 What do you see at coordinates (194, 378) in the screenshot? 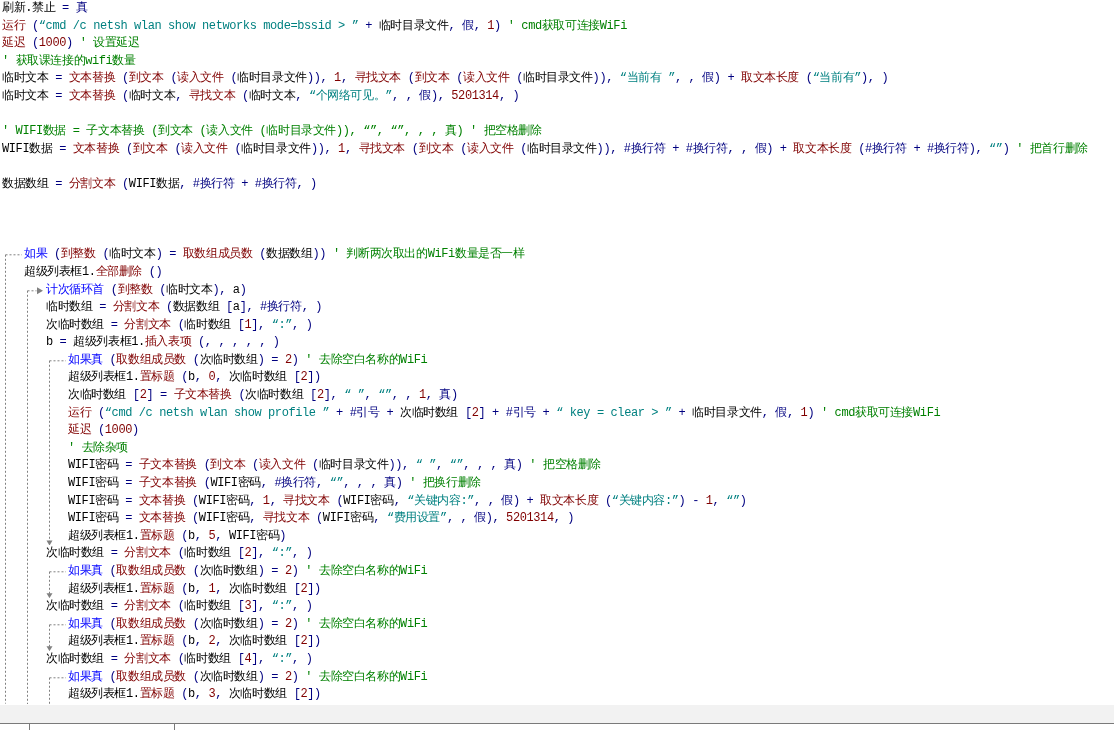
I see `code-line: 超级列表框1.置标题 (b, 0, 次临时数组 [2])` at bounding box center [194, 378].